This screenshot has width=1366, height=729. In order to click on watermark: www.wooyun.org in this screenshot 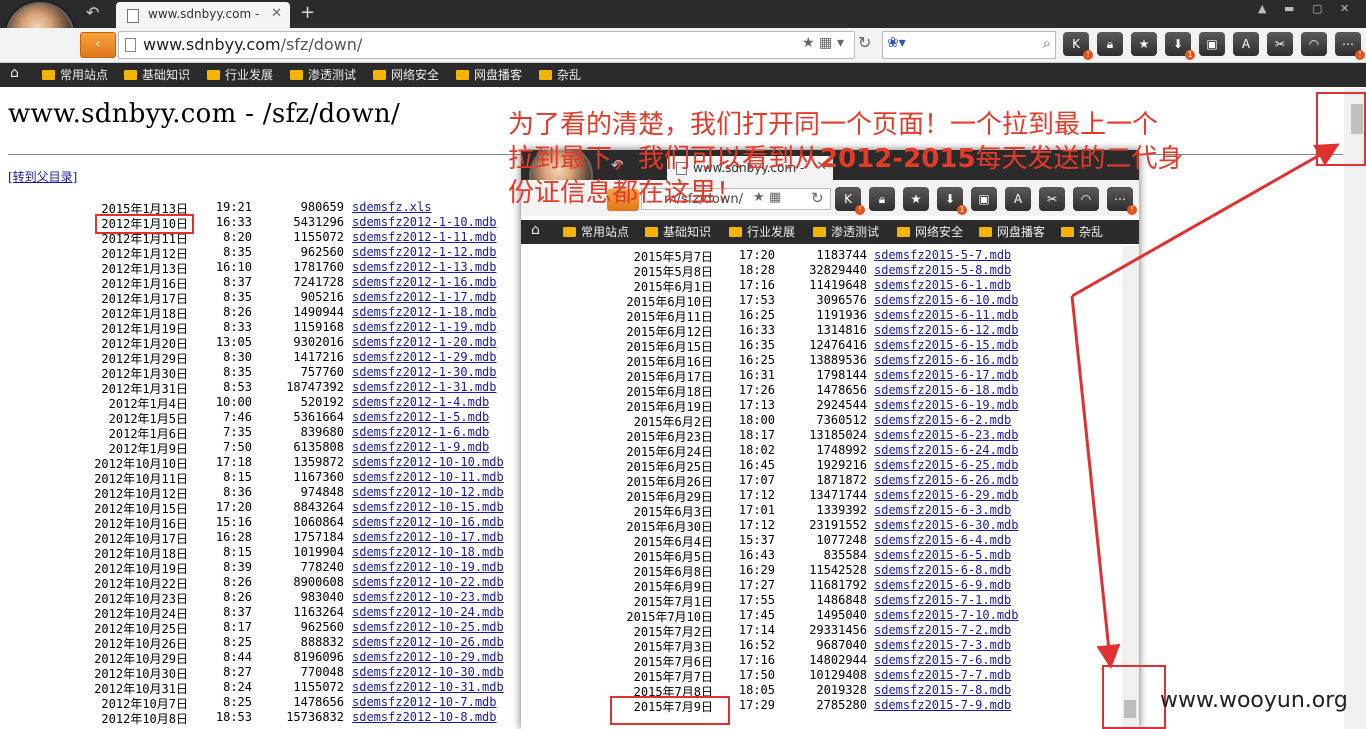, I will do `click(1254, 700)`.